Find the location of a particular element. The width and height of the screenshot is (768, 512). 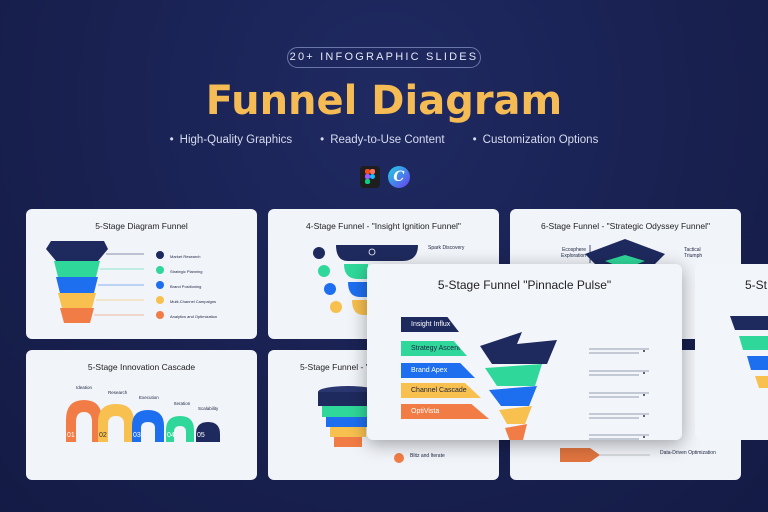

feature: Ready-to-Use Content is located at coordinates (382, 140).